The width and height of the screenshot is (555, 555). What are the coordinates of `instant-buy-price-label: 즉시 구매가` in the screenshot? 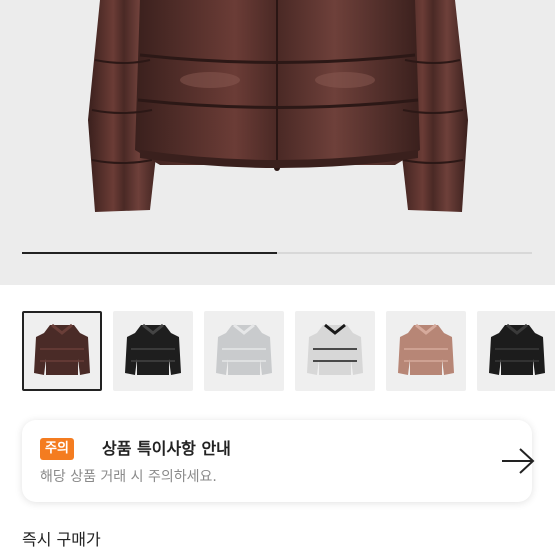 It's located at (61, 539).